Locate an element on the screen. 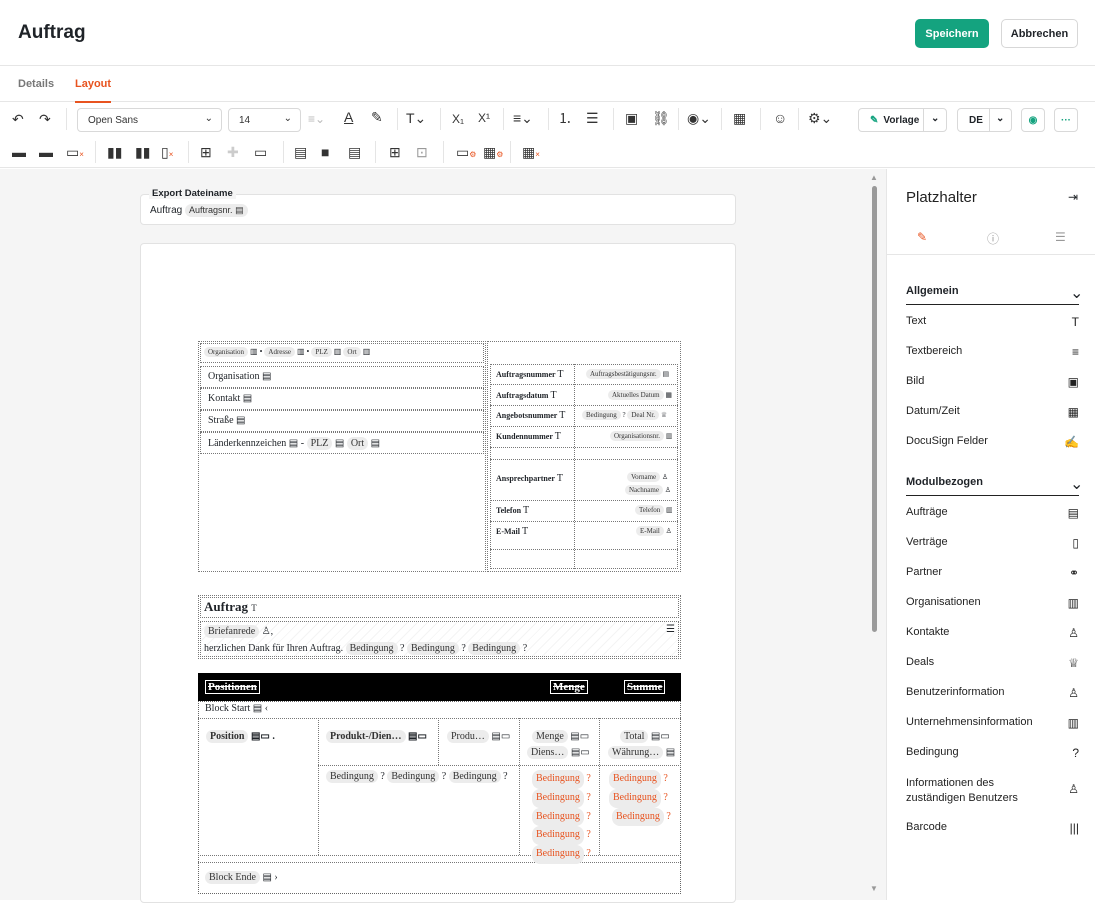 This screenshot has width=1095, height=903. placeholder-item: Deals ♕ is located at coordinates (992, 663).